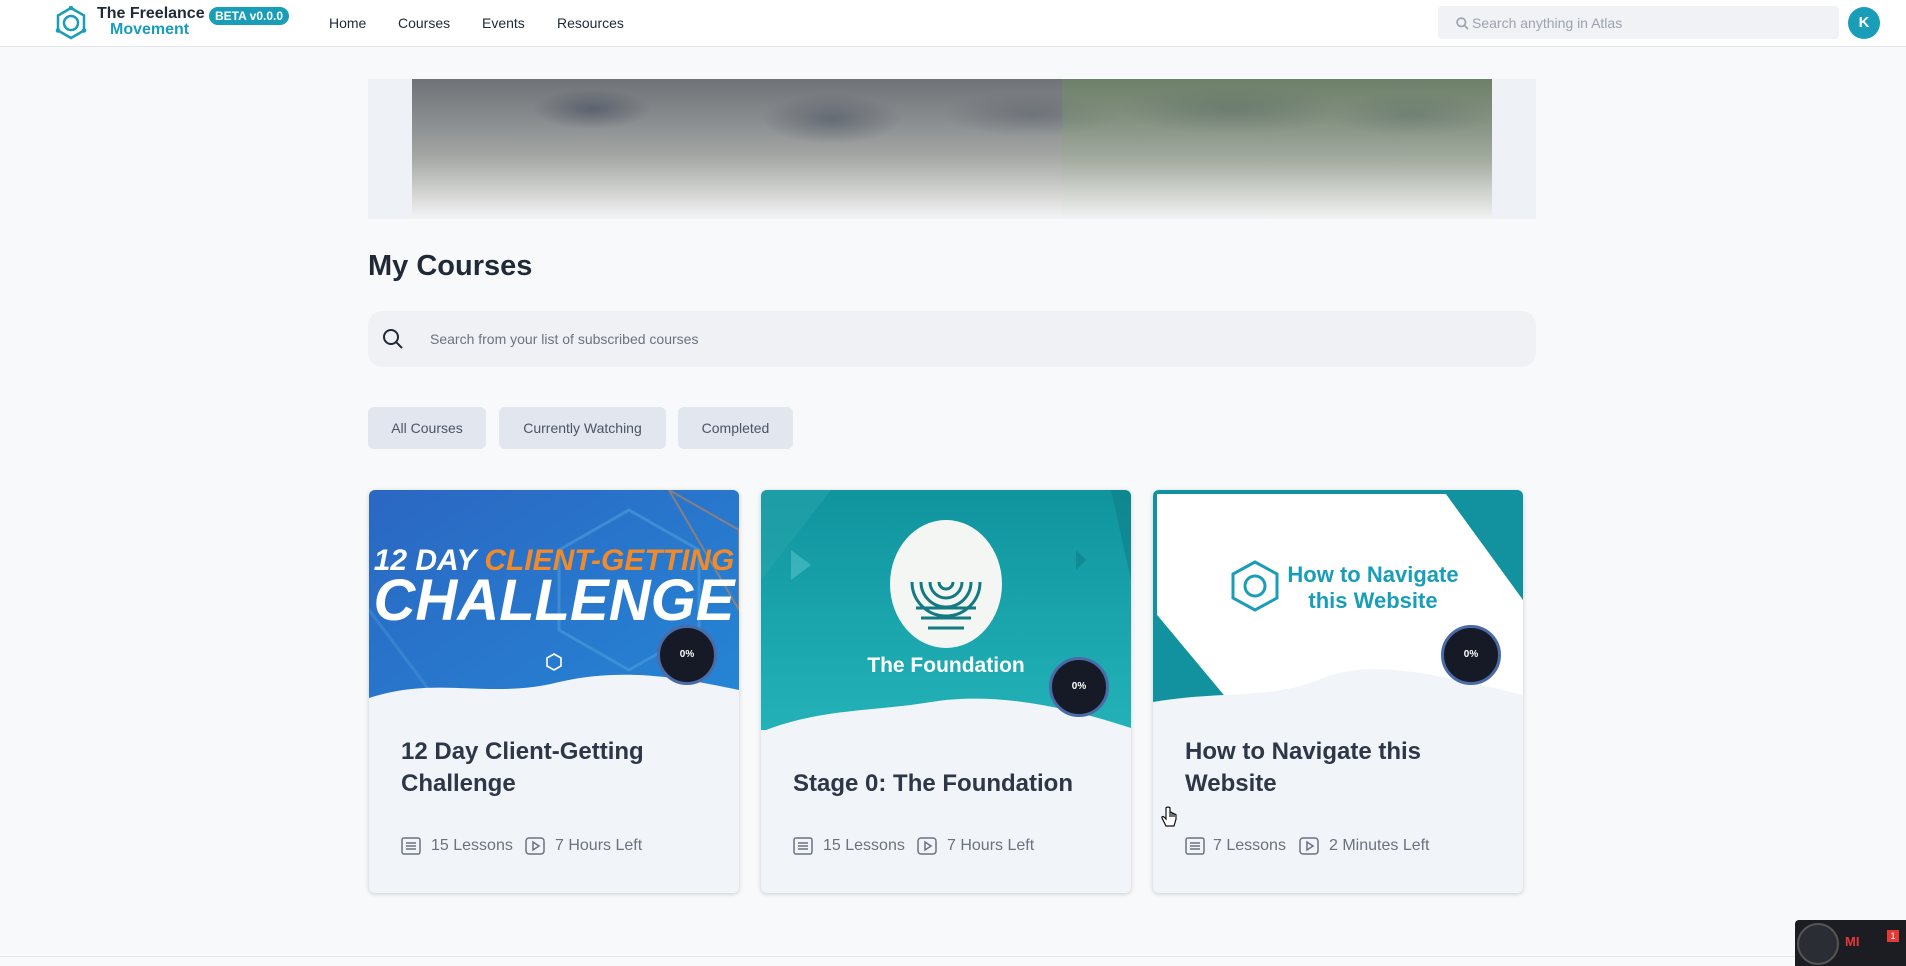 Image resolution: width=1906 pixels, height=966 pixels. I want to click on course-search-input, so click(975, 339).